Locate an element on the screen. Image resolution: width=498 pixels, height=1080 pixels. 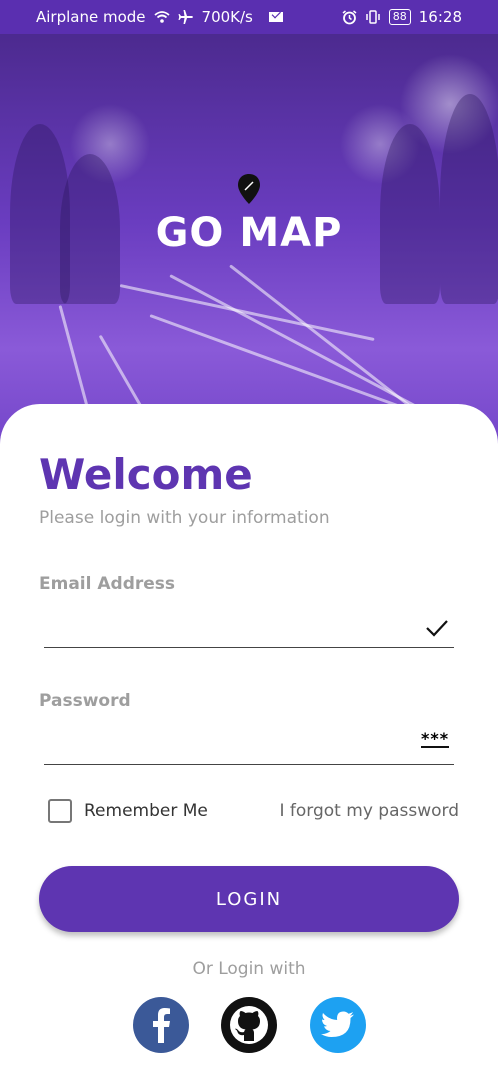
light-streak is located at coordinates (247, 313).